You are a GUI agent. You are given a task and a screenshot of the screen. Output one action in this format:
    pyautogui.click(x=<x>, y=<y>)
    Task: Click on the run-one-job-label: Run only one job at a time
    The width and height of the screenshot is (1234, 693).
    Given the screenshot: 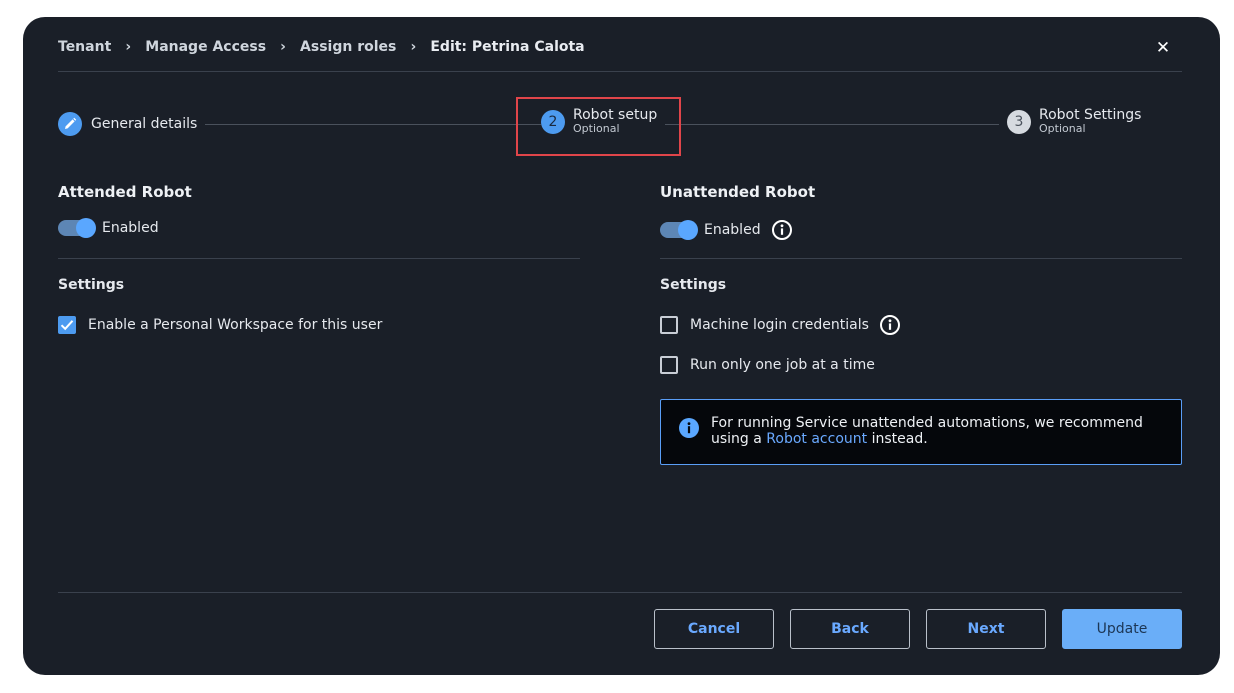 What is the action you would take?
    pyautogui.click(x=782, y=365)
    